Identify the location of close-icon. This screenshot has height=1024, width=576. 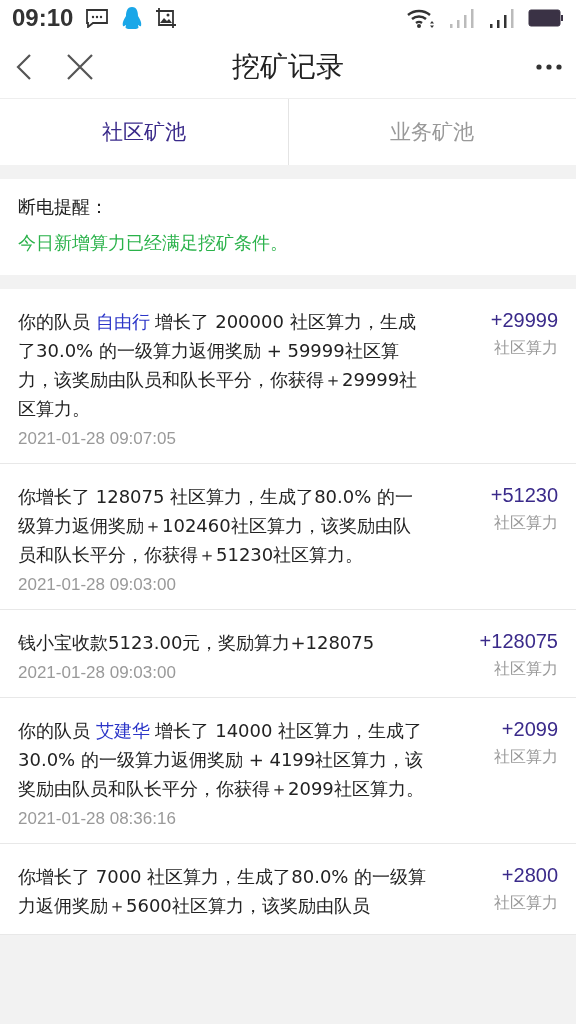
(80, 67).